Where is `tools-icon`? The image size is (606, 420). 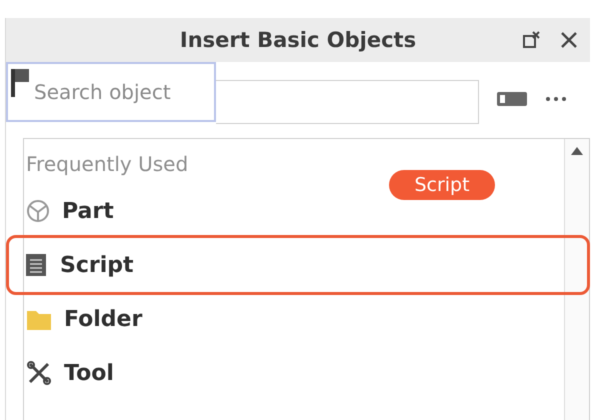
tools-icon is located at coordinates (39, 373).